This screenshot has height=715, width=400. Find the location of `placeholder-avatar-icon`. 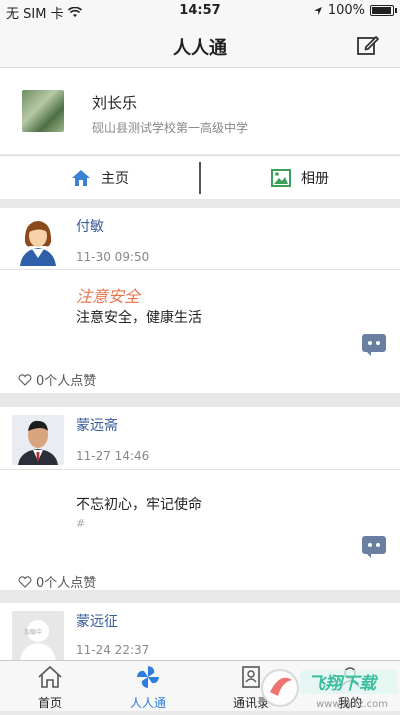

placeholder-avatar-icon is located at coordinates (38, 636).